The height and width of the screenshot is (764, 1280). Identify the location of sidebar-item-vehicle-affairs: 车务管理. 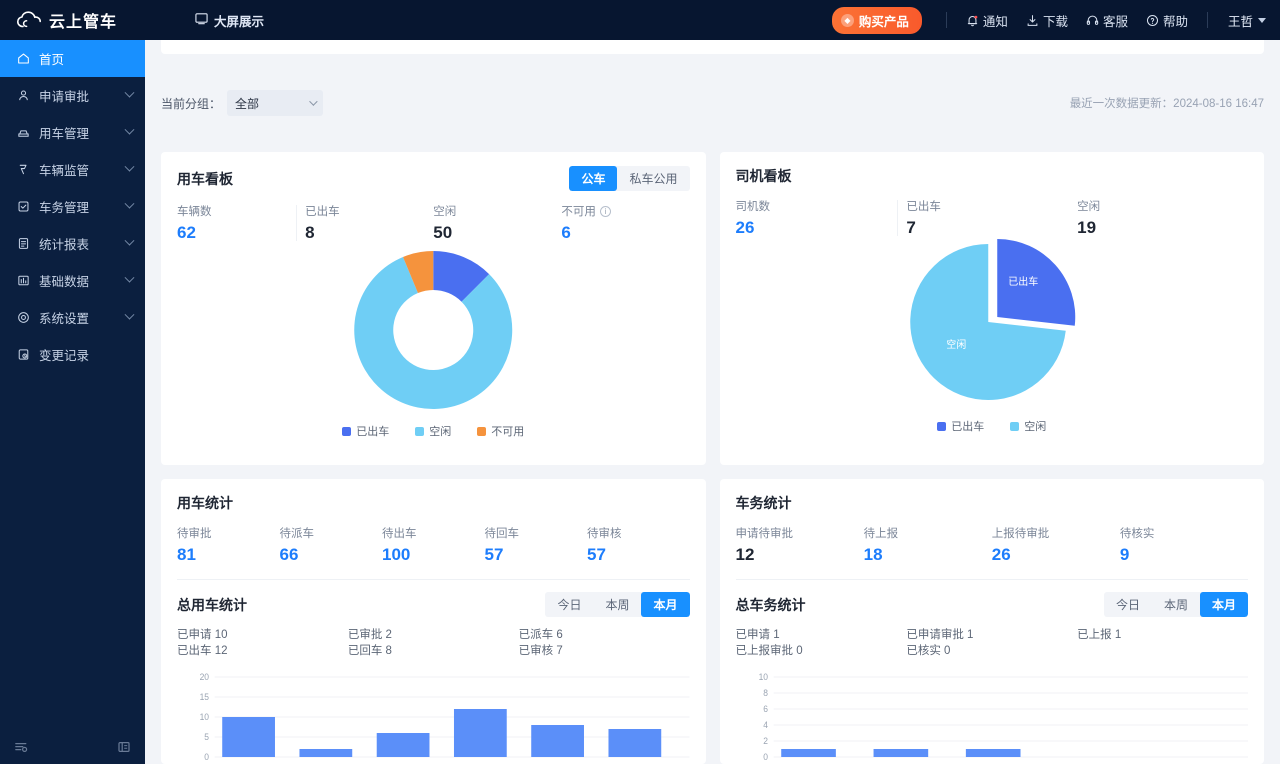
(72, 206).